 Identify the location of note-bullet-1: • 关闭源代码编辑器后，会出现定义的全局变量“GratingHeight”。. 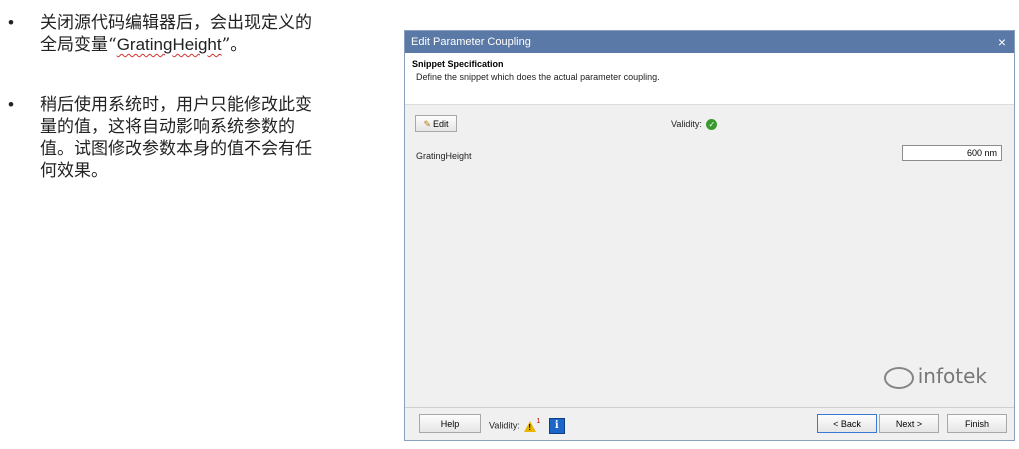
(163, 34).